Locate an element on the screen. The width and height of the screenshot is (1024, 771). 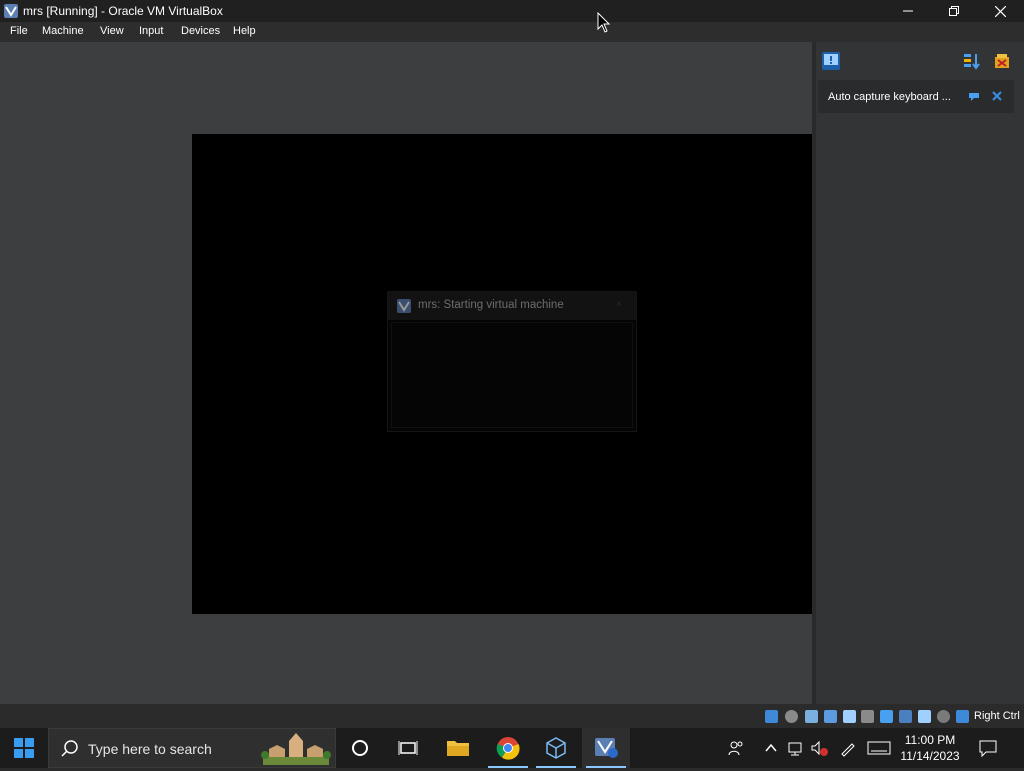
cortana-icon is located at coordinates (360, 748).